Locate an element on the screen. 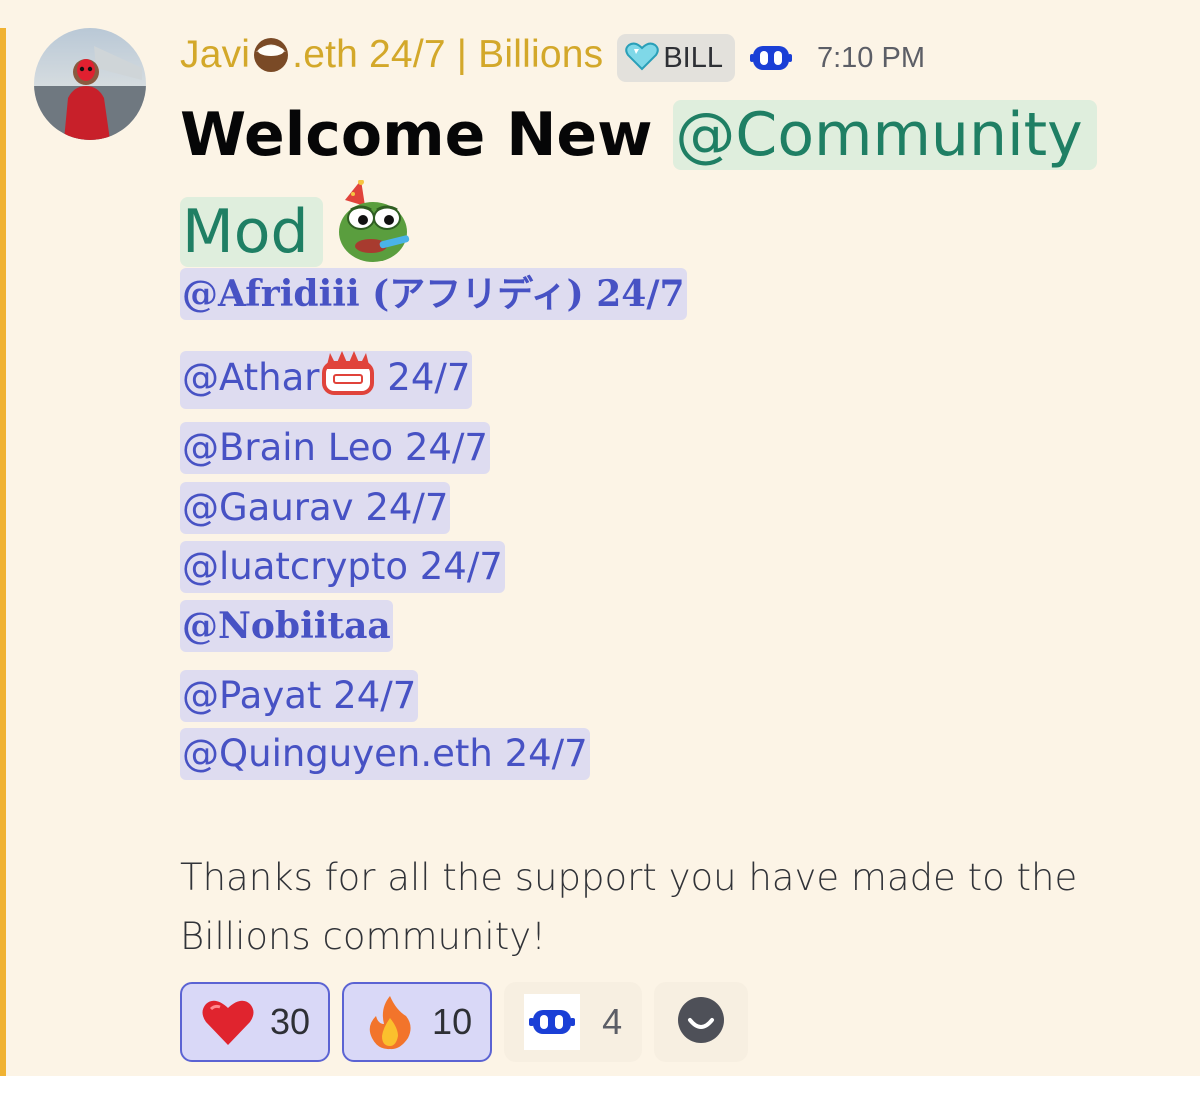 Image resolution: width=1200 pixels, height=1093 pixels. message-timestamp: 7:10 PM is located at coordinates (870, 57).